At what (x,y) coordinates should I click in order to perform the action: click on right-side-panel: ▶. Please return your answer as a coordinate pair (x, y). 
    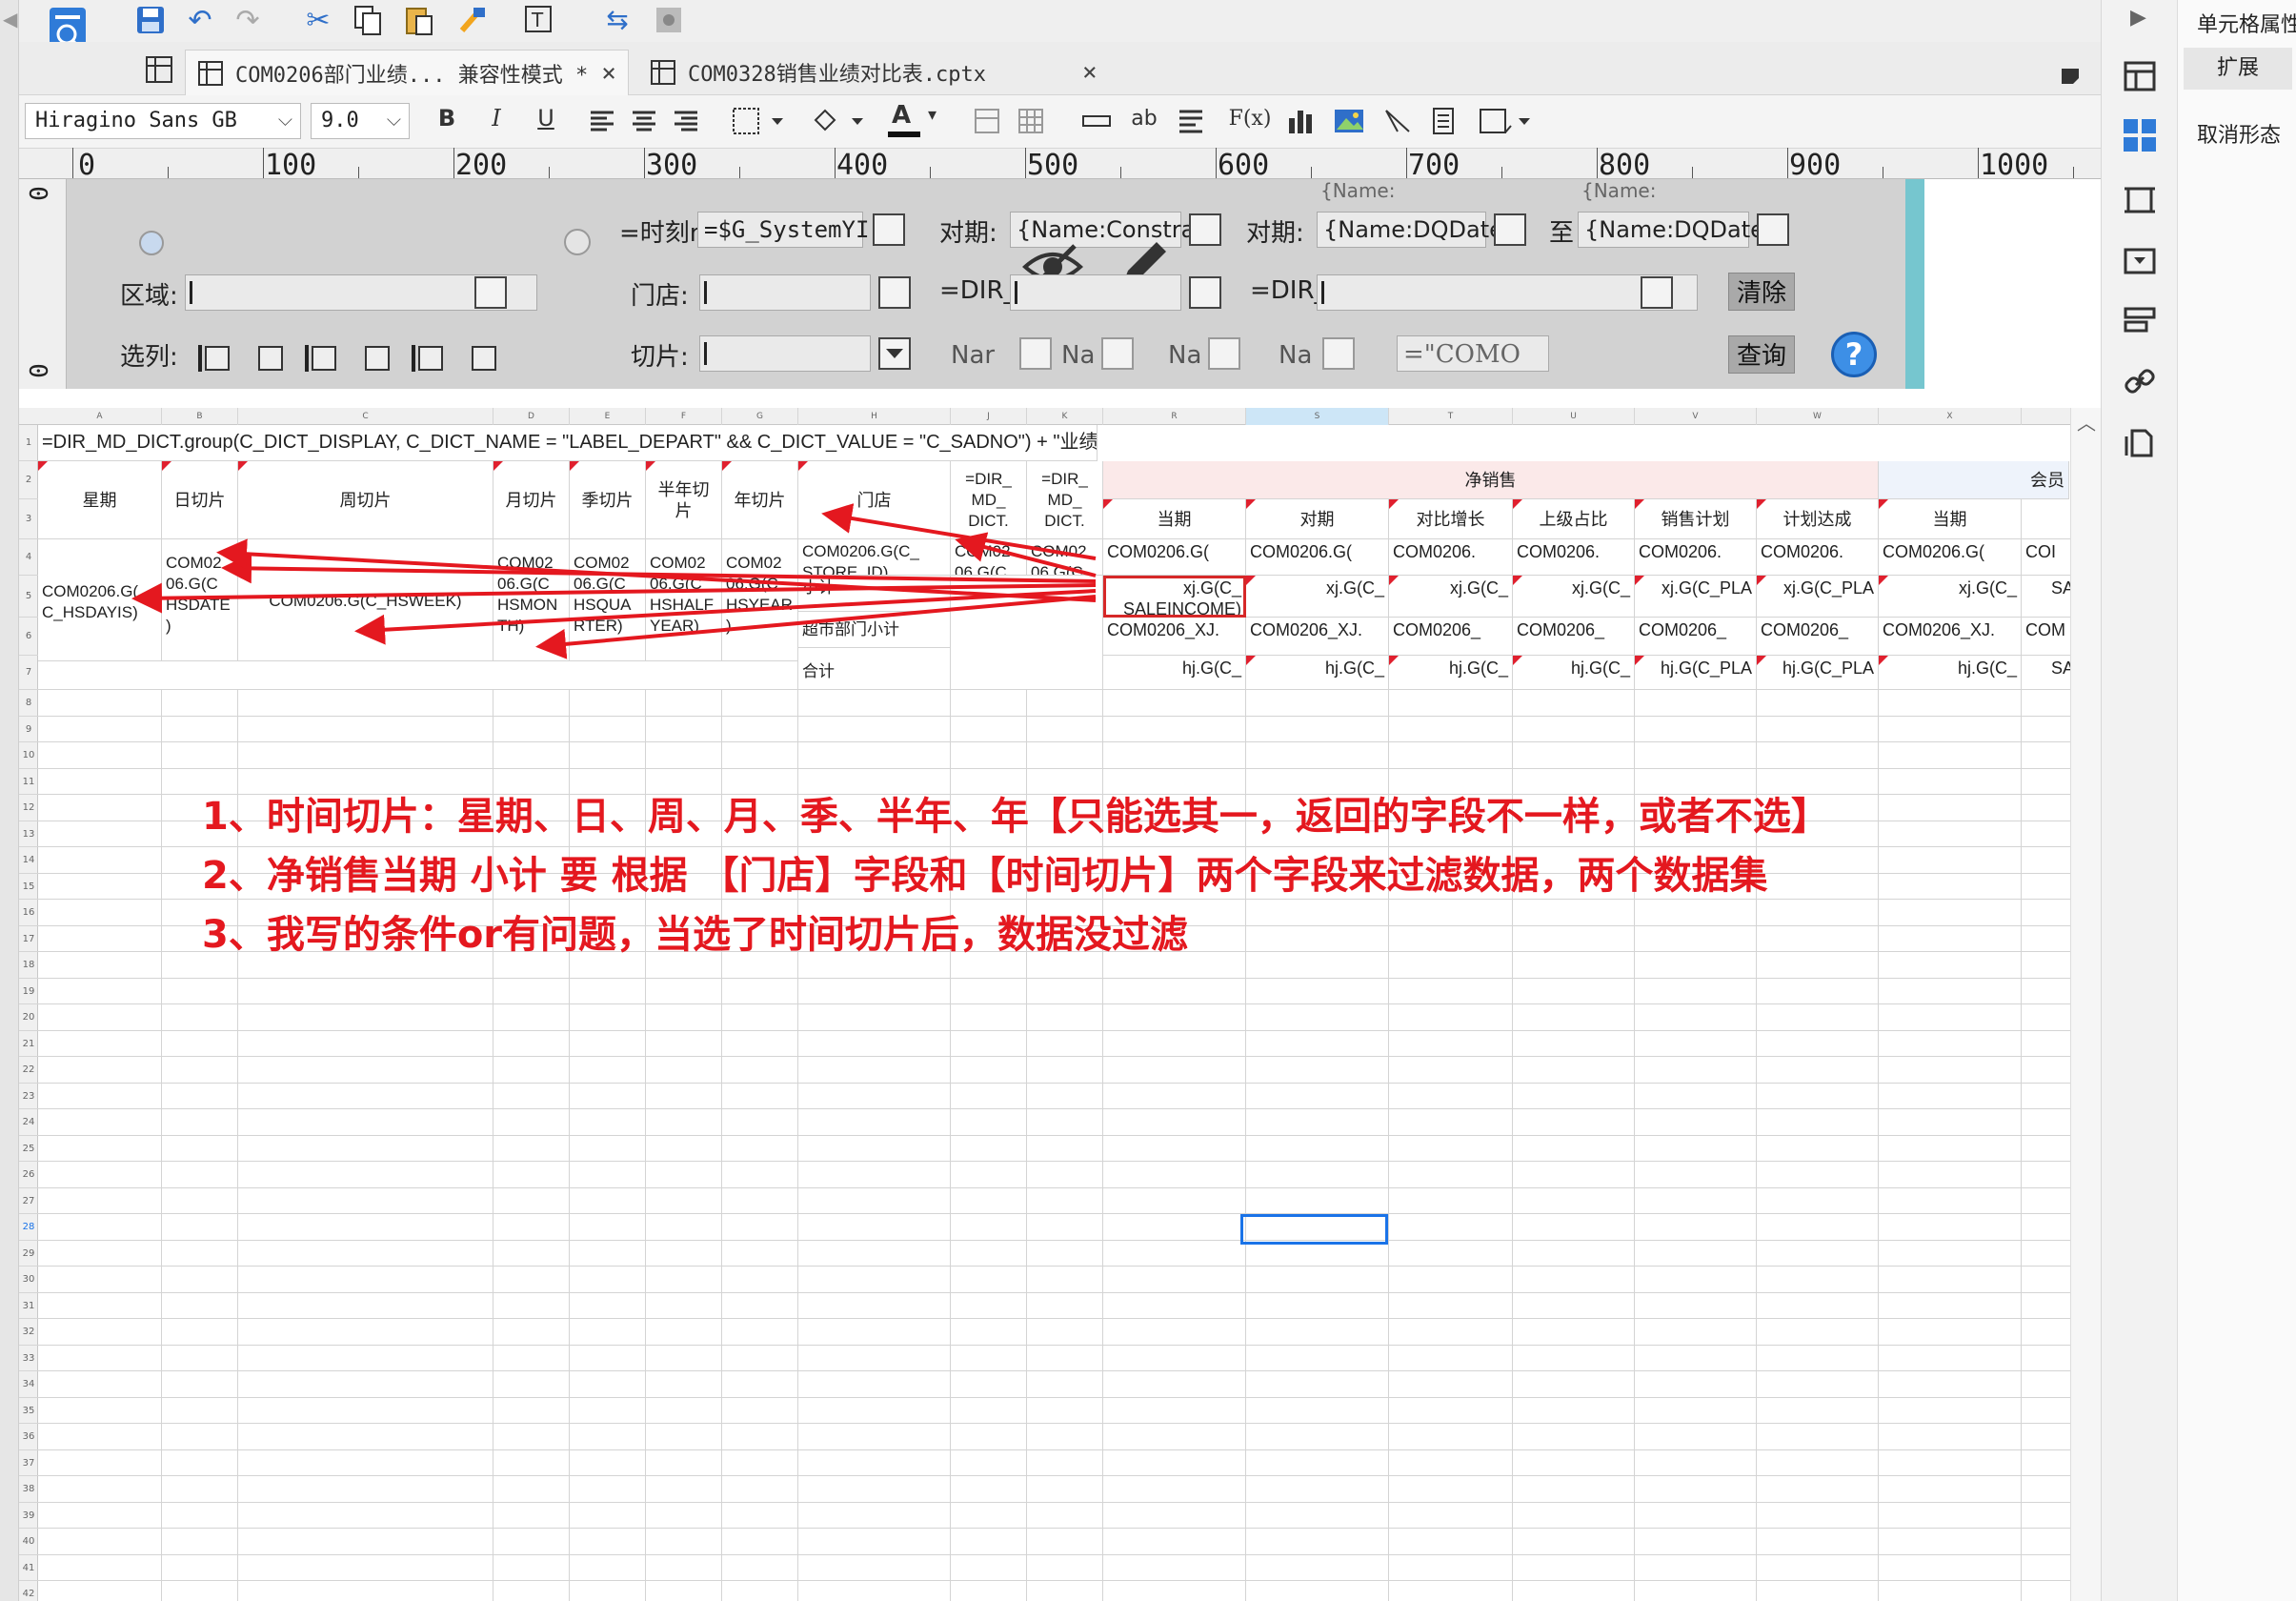
    Looking at the image, I should click on (2139, 800).